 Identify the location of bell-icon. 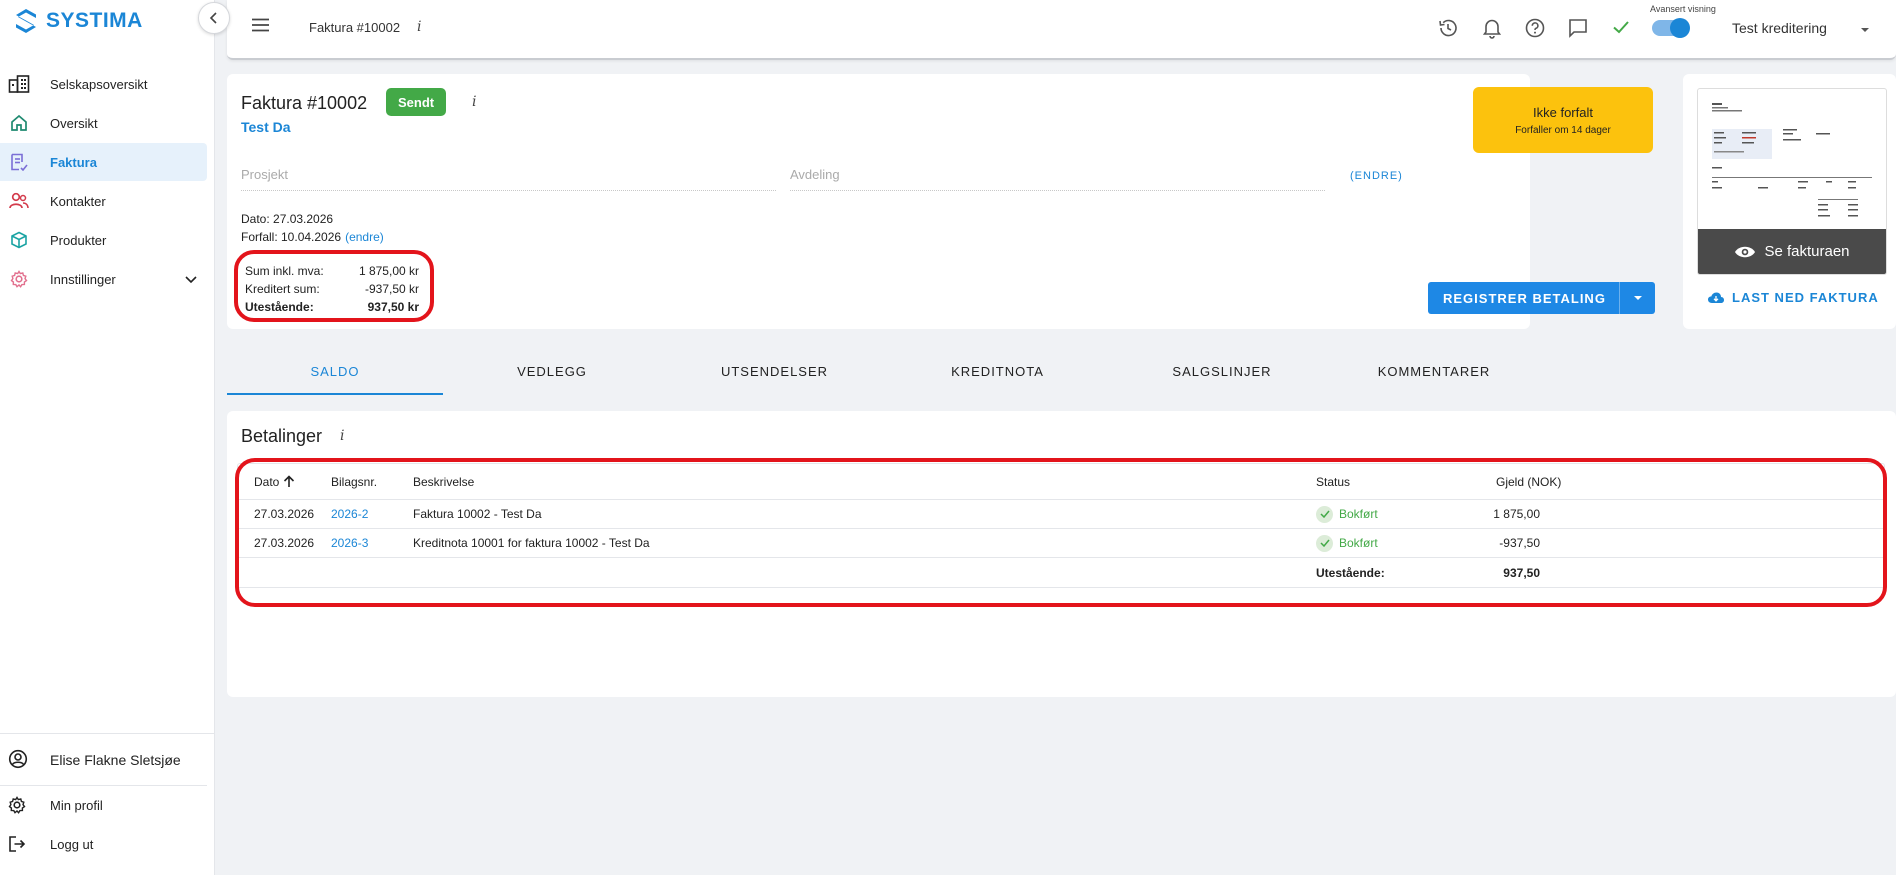
(1492, 29).